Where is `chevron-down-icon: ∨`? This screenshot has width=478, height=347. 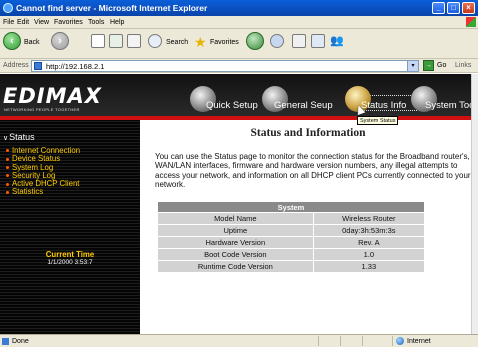 chevron-down-icon: ∨ is located at coordinates (6, 138).